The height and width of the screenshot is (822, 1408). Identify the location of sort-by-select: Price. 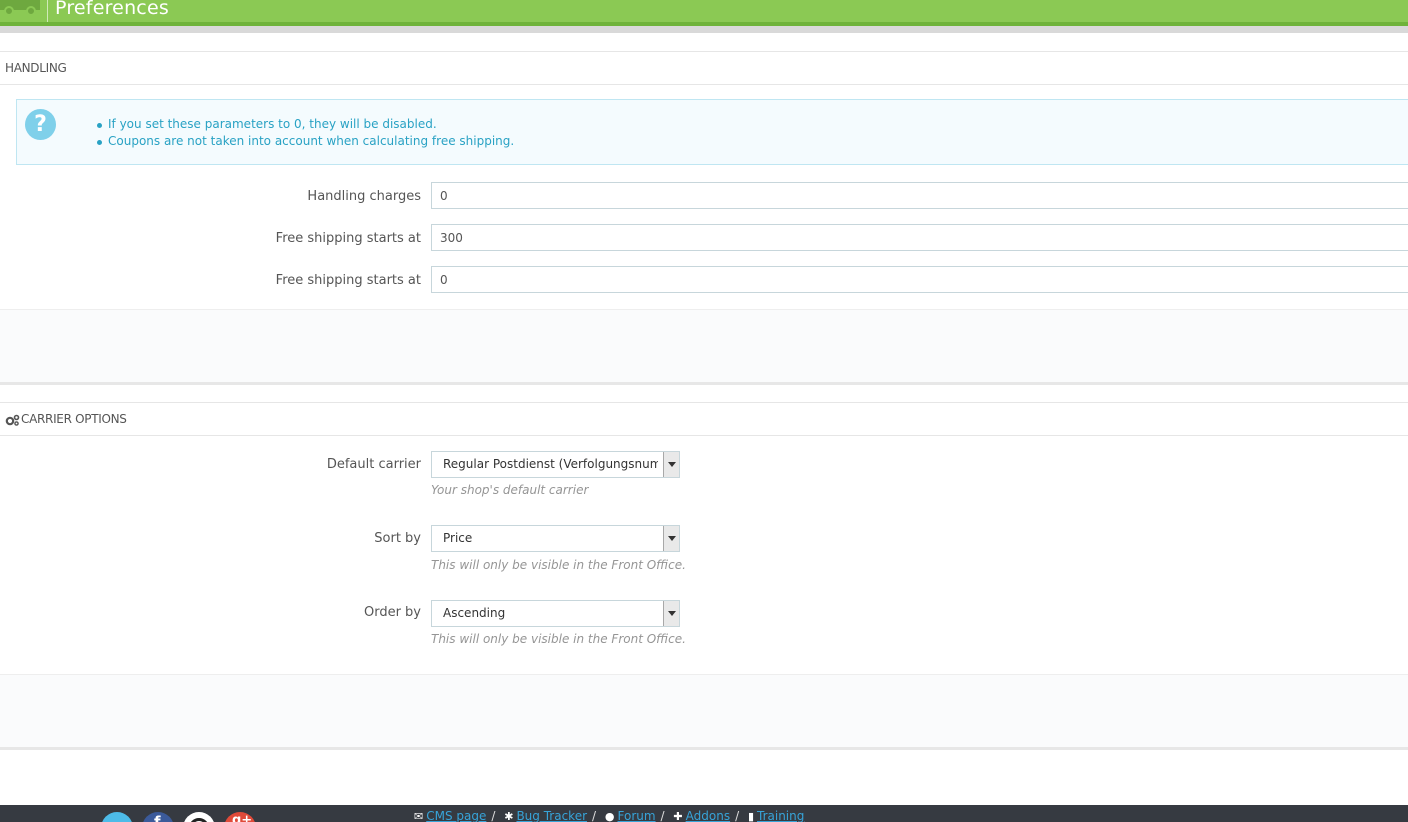
(555, 538).